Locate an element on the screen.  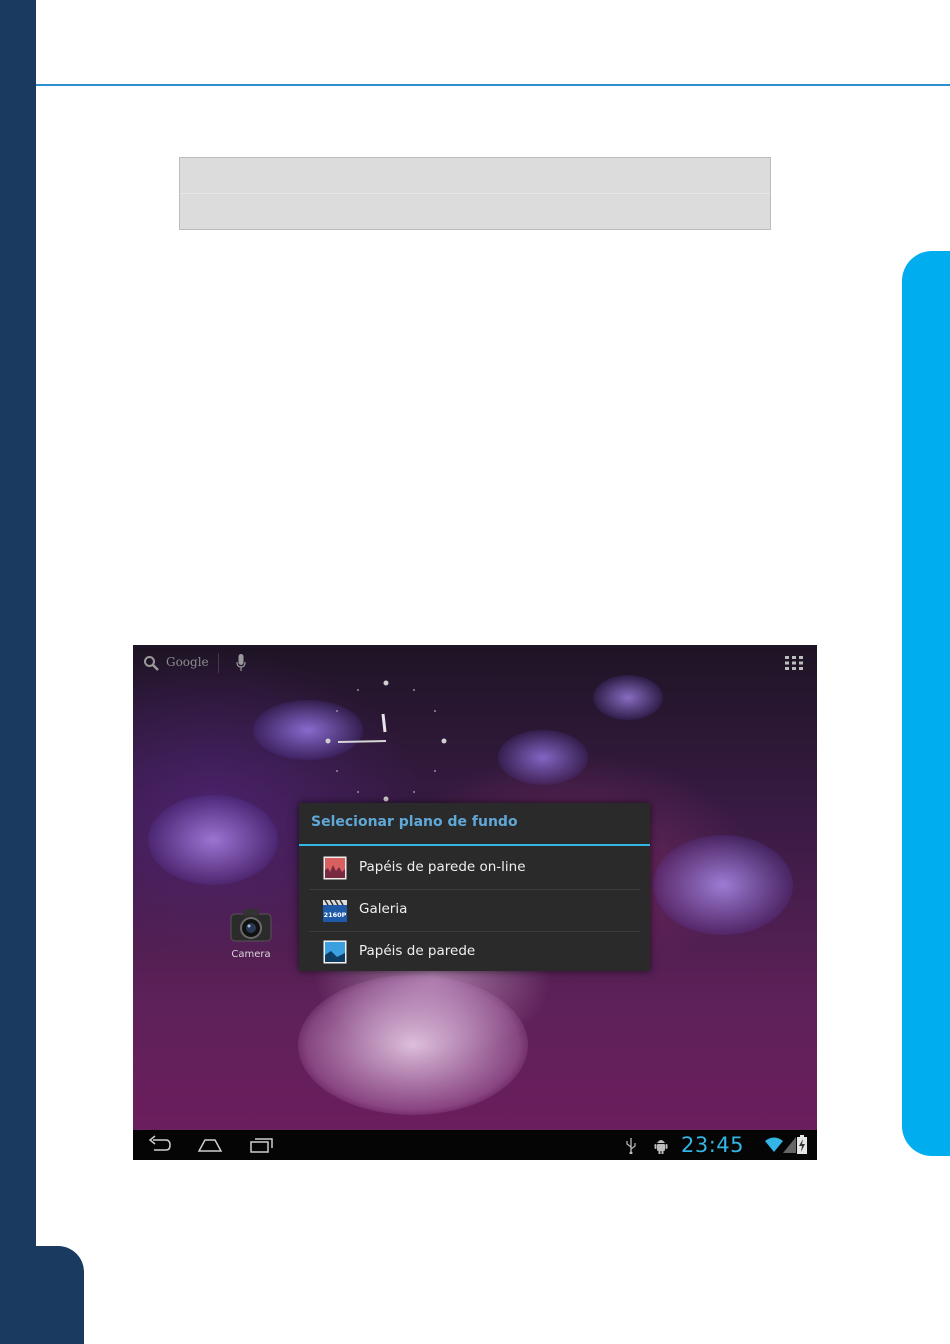
dialog-item-online-wallpapers: Papéis de parede on-line is located at coordinates (474, 868).